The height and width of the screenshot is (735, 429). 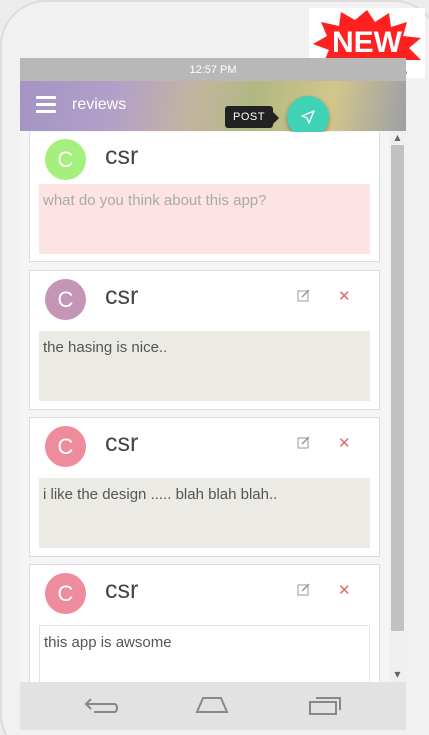 What do you see at coordinates (397, 388) in the screenshot?
I see `scroll-thumb` at bounding box center [397, 388].